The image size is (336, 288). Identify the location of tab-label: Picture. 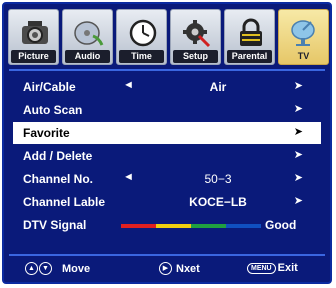
(33, 56).